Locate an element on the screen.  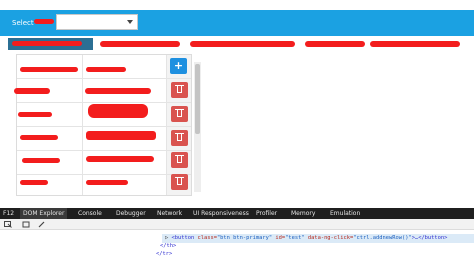
tab-ui-responsiveness: UI Responsiveness is located at coordinates (221, 213).